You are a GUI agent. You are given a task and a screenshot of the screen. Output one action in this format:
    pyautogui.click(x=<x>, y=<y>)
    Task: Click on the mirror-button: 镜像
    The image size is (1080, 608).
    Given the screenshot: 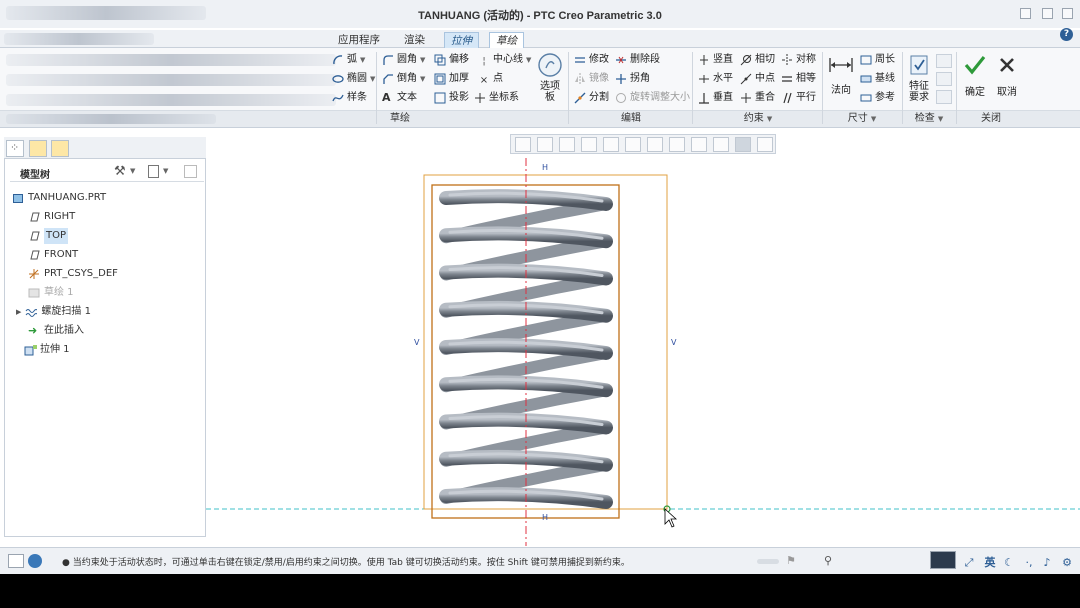 What is the action you would take?
    pyautogui.click(x=591, y=79)
    